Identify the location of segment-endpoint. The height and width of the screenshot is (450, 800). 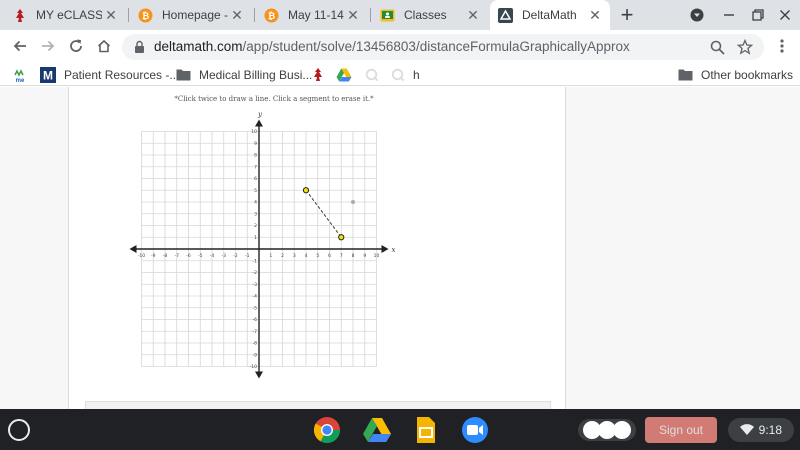
(341, 237).